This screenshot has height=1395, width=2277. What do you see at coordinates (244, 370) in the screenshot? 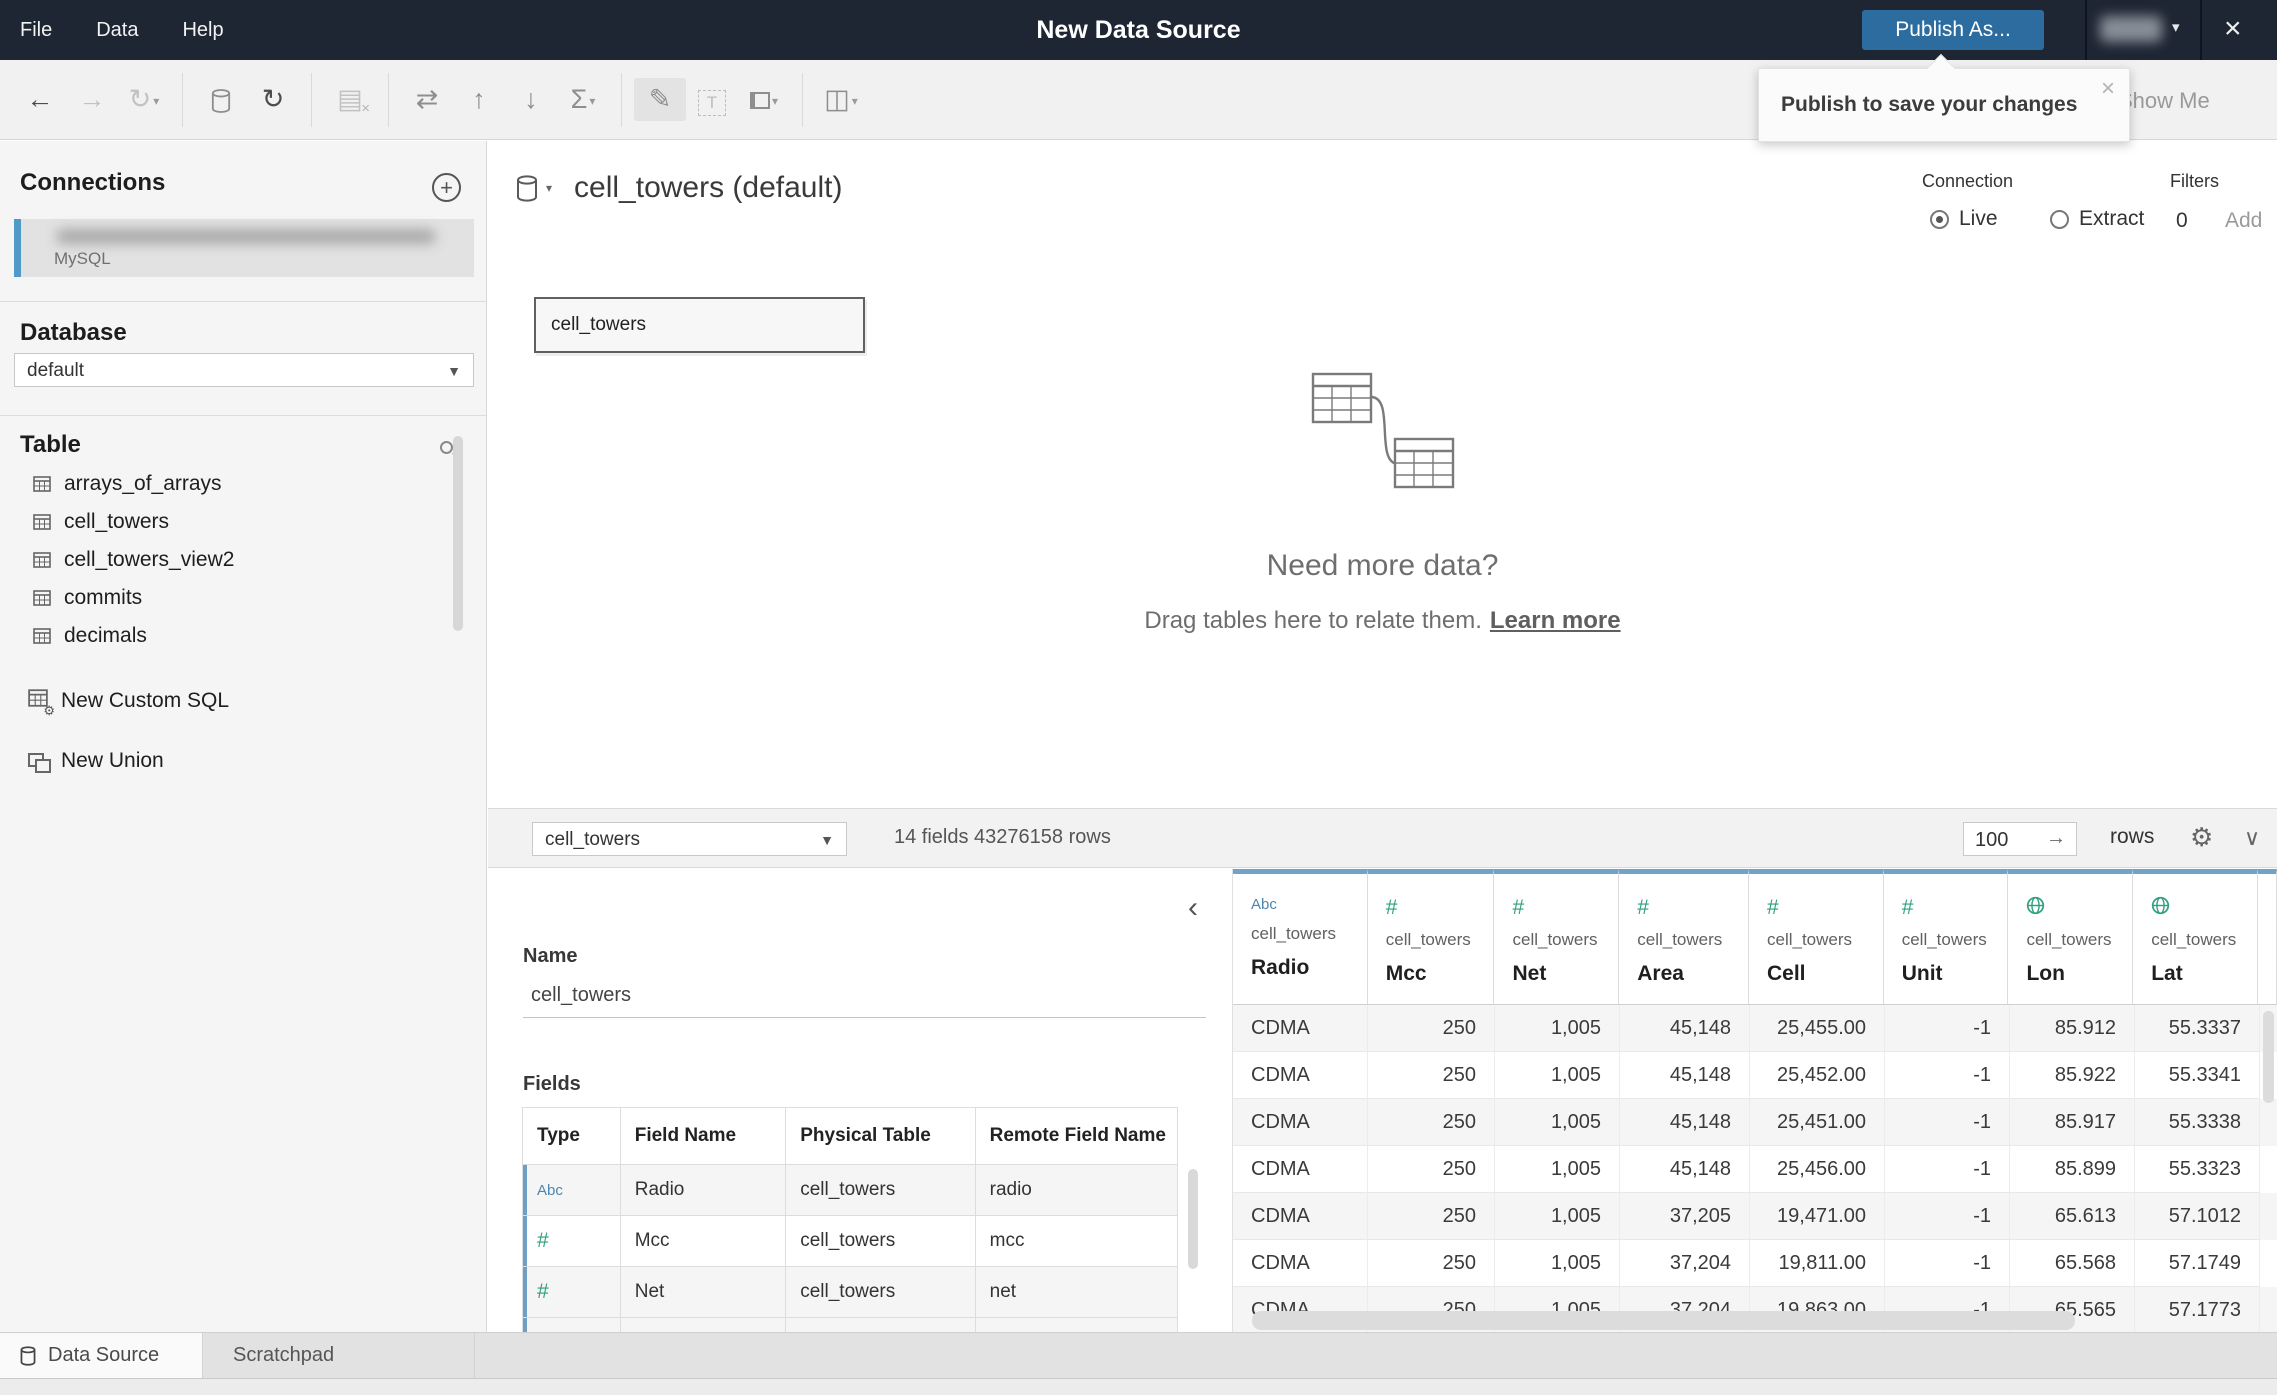
I see `database-select: default ▼` at bounding box center [244, 370].